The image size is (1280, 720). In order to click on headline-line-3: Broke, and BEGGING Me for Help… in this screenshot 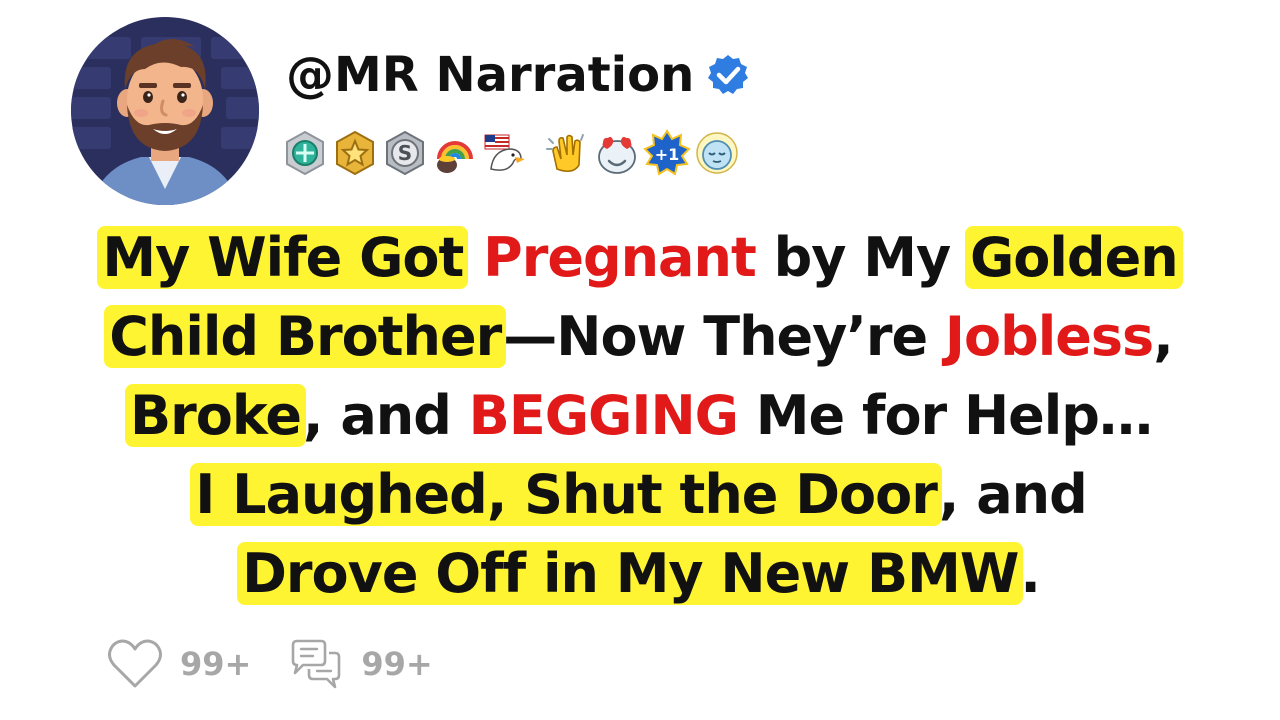, I will do `click(640, 415)`.